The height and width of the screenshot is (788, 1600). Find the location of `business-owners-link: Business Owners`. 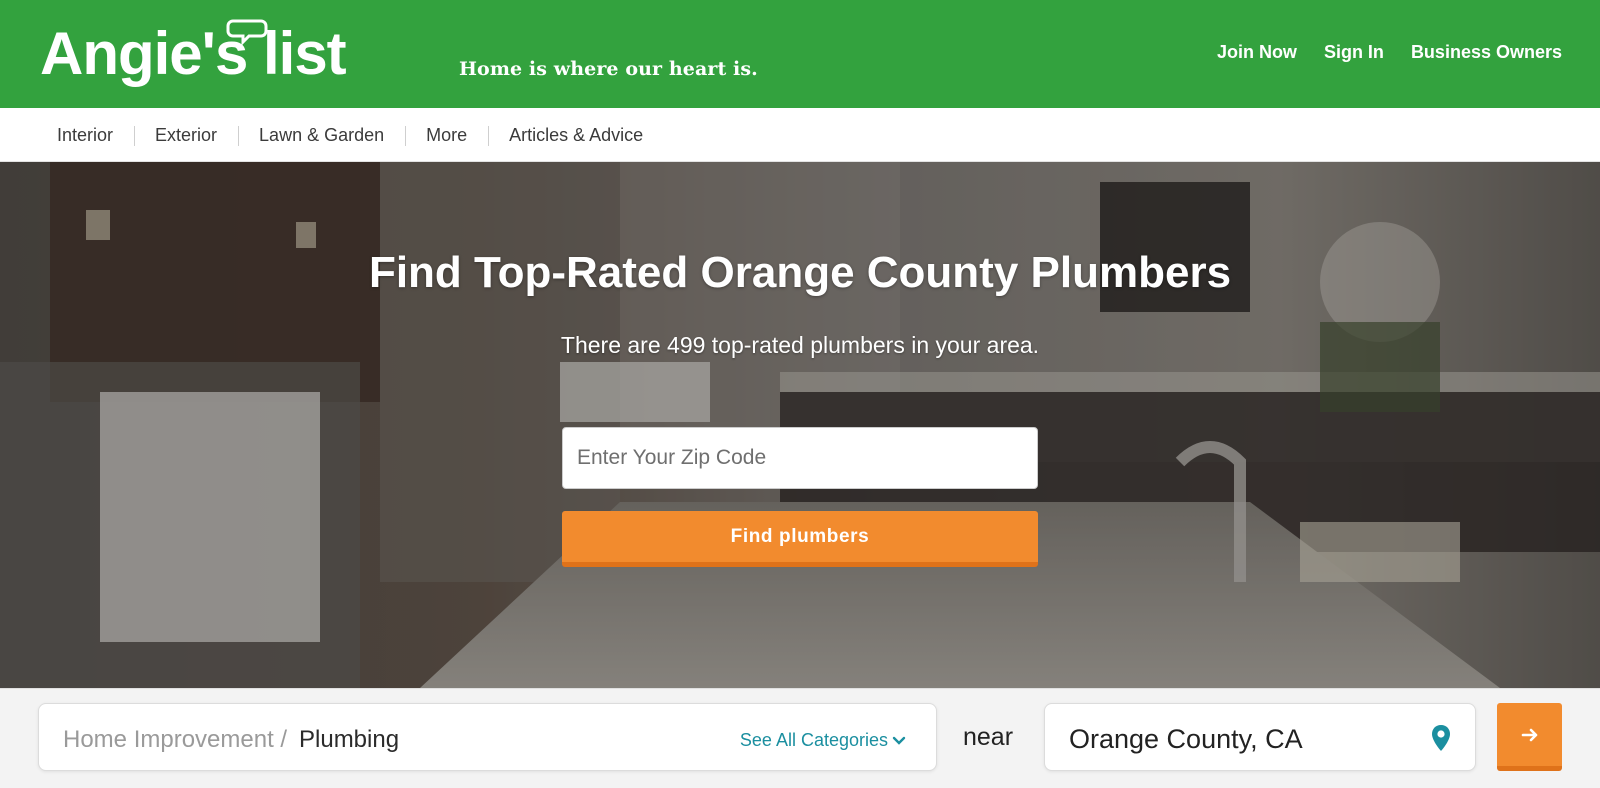

business-owners-link: Business Owners is located at coordinates (1486, 52).